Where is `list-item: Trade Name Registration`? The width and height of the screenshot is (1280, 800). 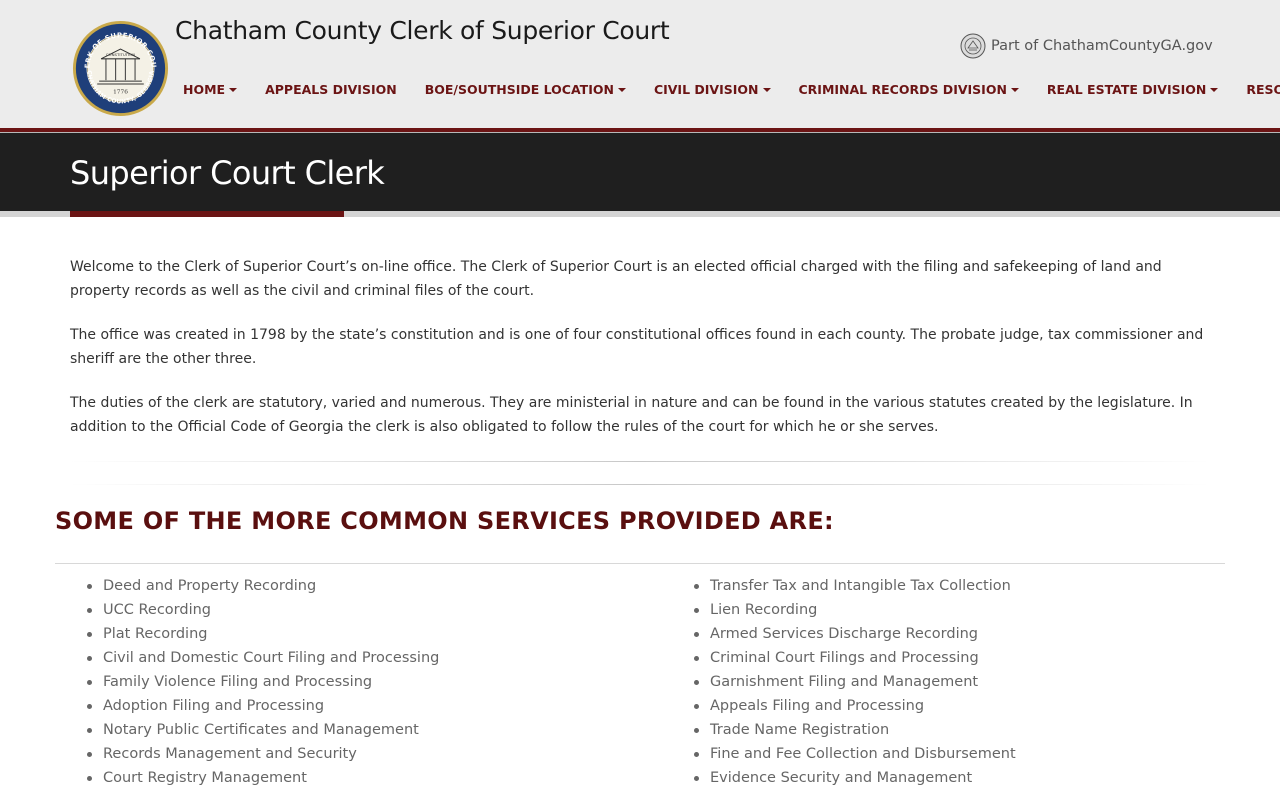 list-item: Trade Name Registration is located at coordinates (855, 730).